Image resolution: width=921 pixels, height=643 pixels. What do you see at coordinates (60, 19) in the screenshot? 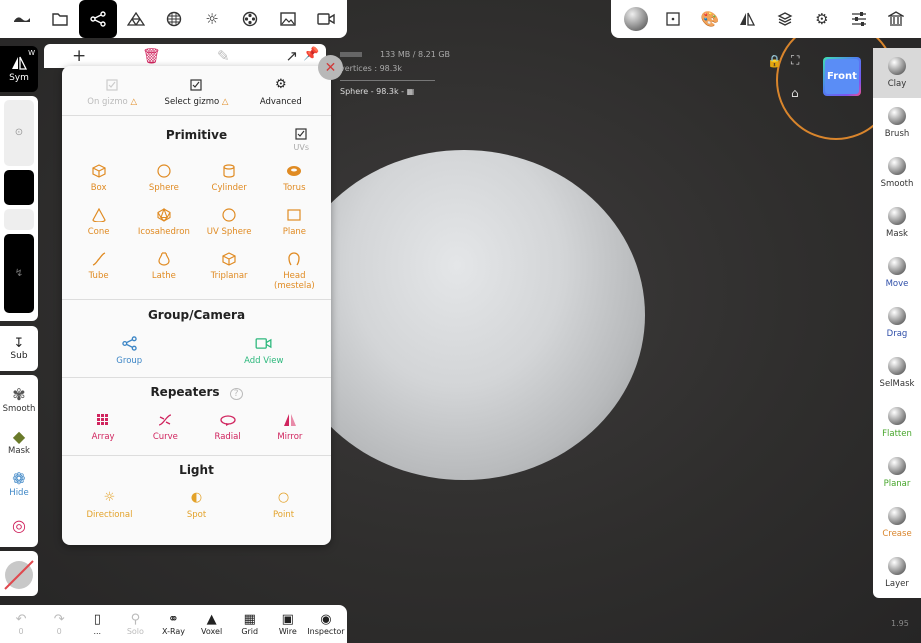
I see `folder-icon` at bounding box center [60, 19].